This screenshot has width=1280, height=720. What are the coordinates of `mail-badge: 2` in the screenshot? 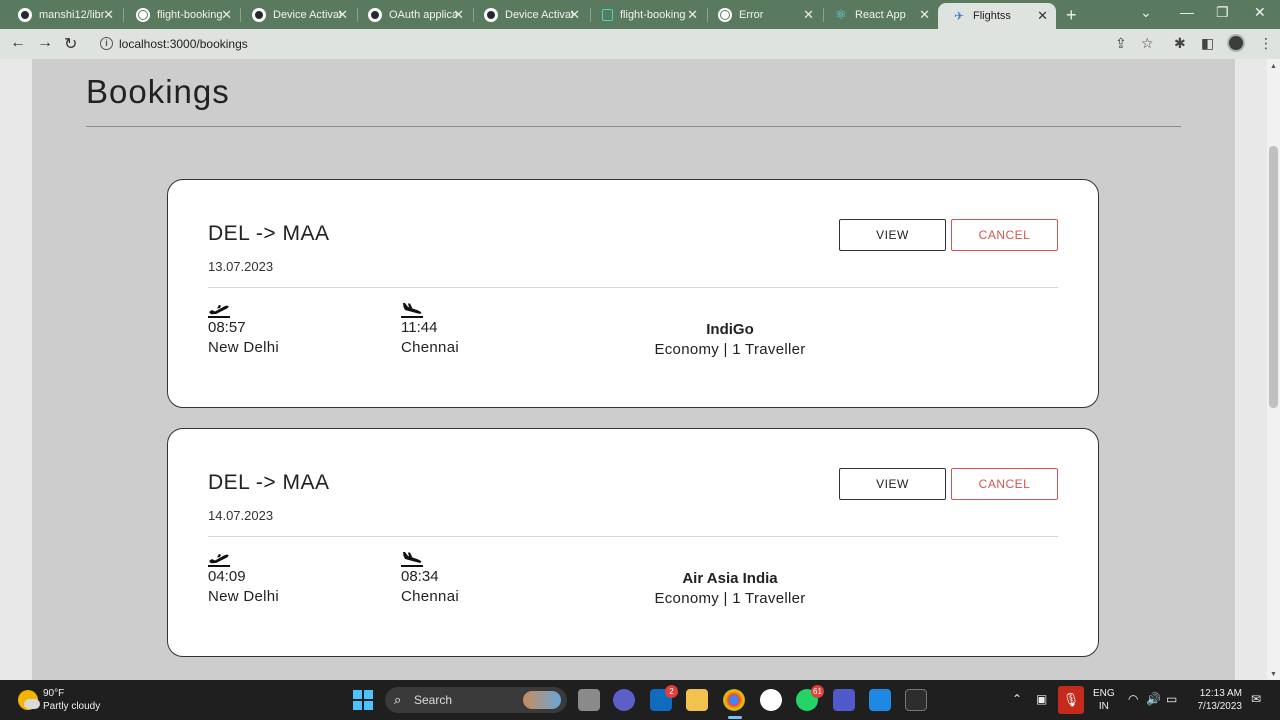 It's located at (671, 691).